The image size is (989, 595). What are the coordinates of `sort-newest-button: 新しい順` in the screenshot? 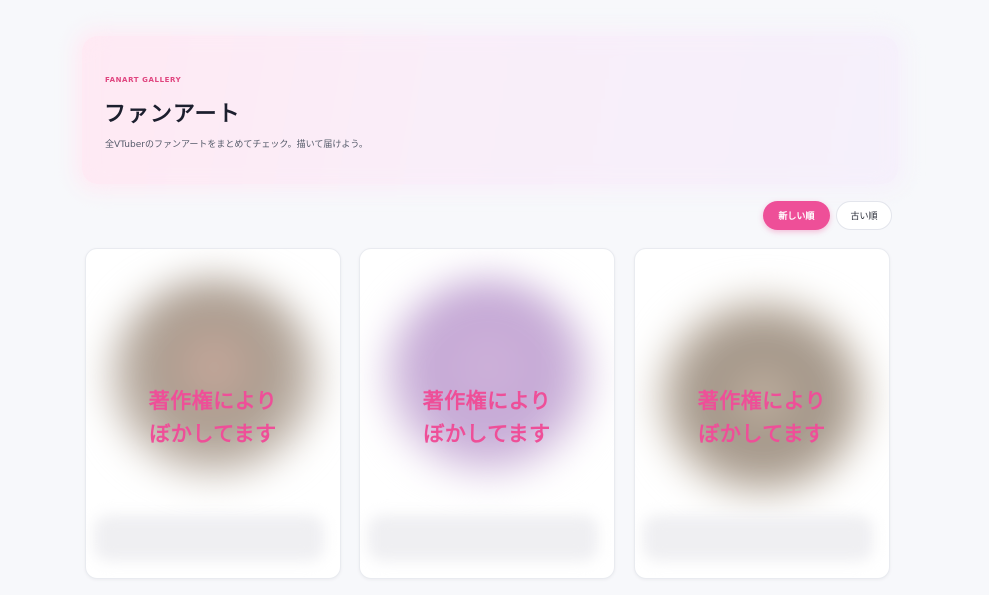 It's located at (796, 215).